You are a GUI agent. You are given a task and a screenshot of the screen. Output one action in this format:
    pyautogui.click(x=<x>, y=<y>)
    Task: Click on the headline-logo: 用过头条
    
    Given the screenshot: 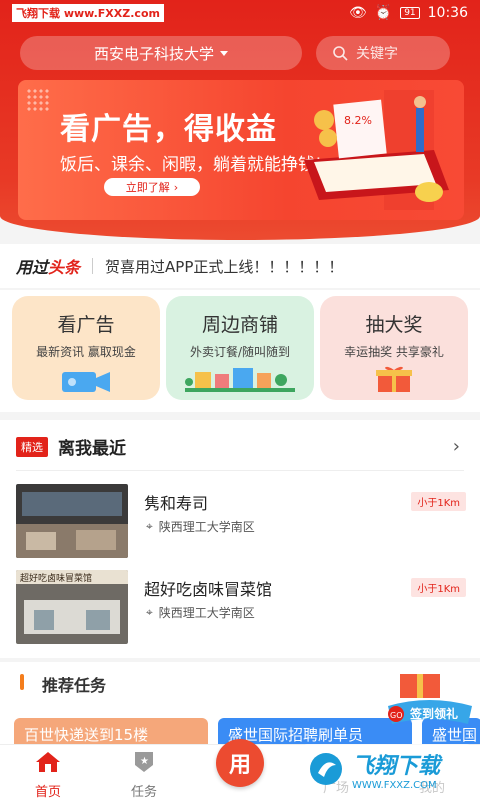 What is the action you would take?
    pyautogui.click(x=48, y=267)
    